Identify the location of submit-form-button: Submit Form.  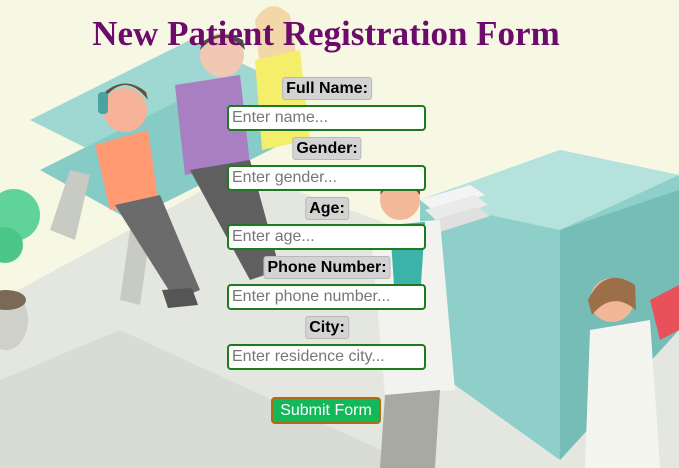
(326, 410).